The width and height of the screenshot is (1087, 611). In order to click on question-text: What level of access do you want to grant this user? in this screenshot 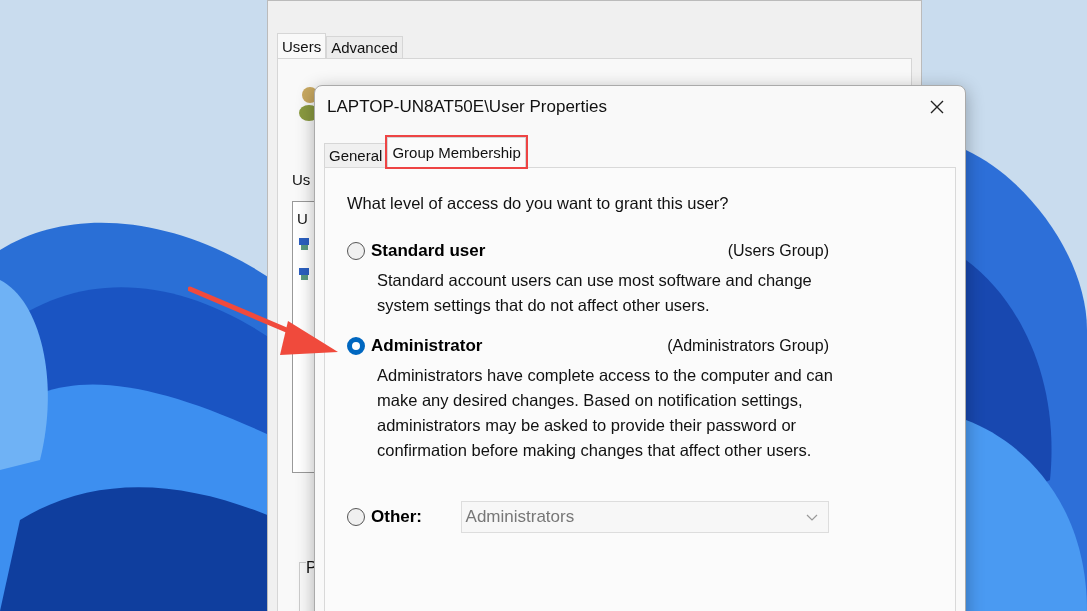, I will do `click(538, 203)`.